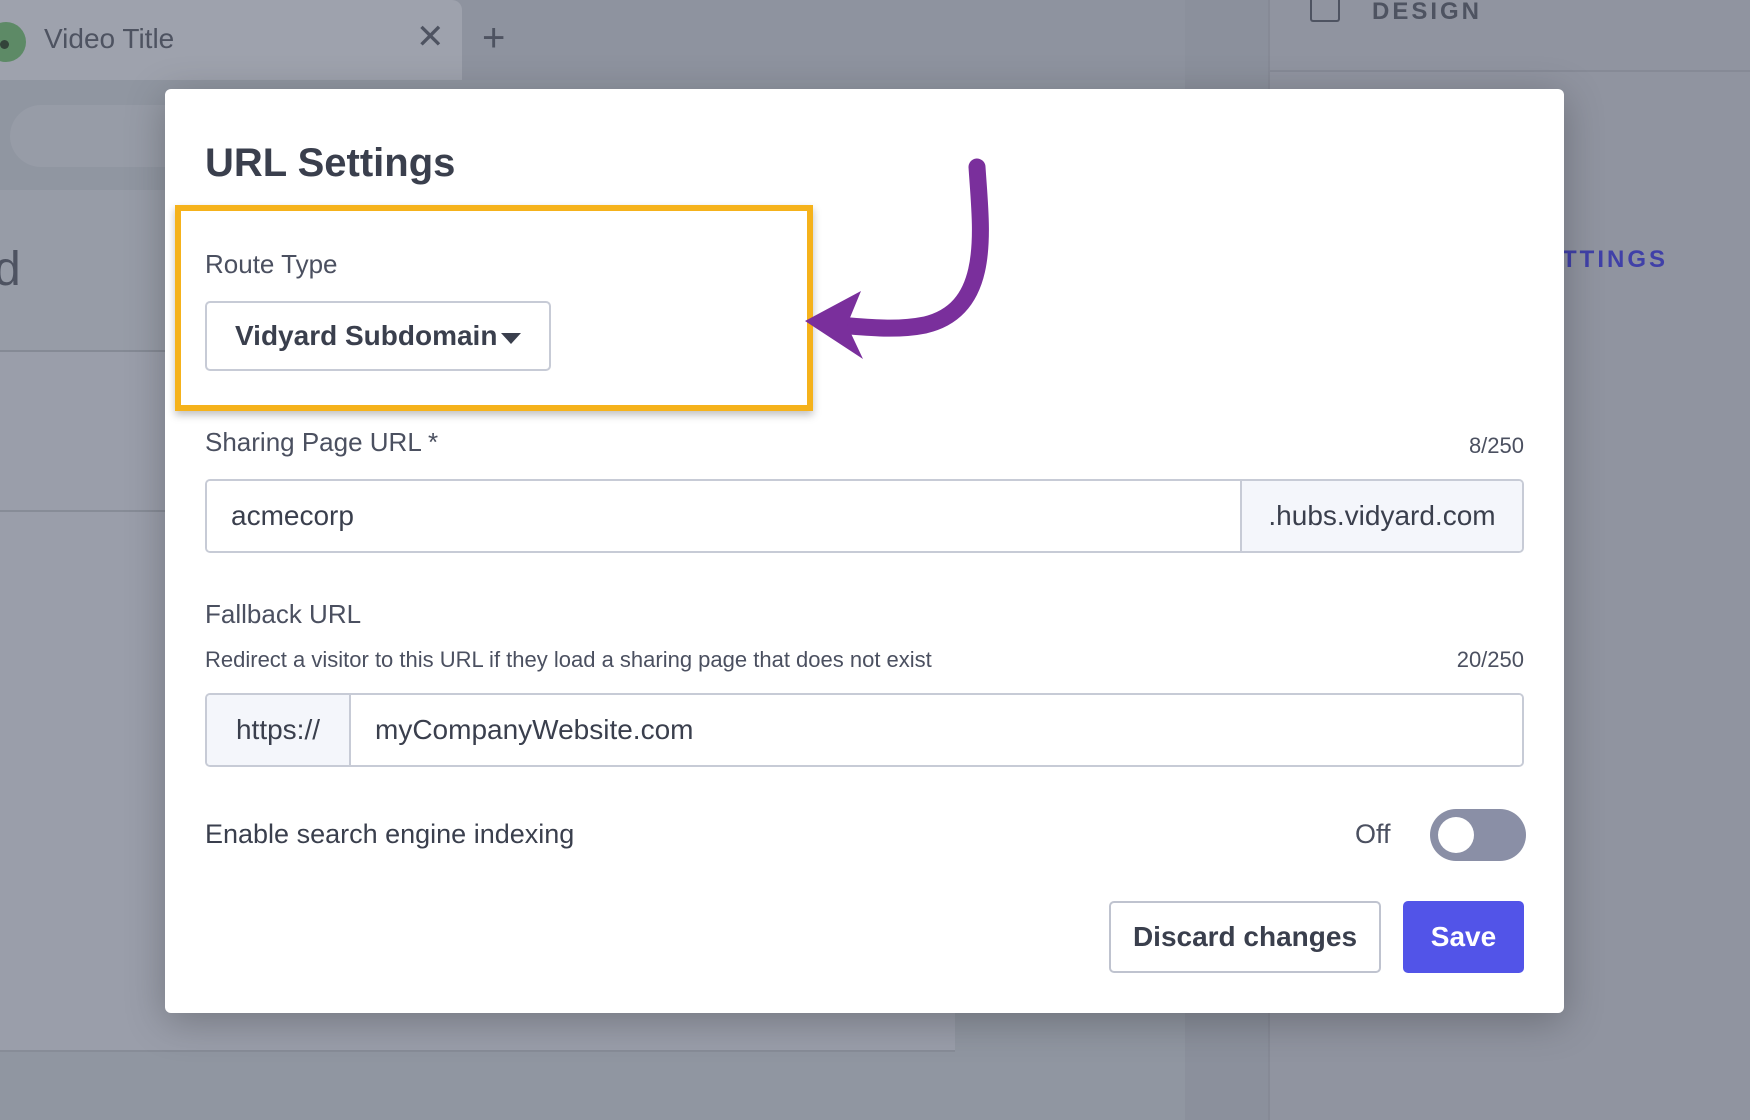  I want to click on tab-bar: Video Title ✕ +, so click(592, 40).